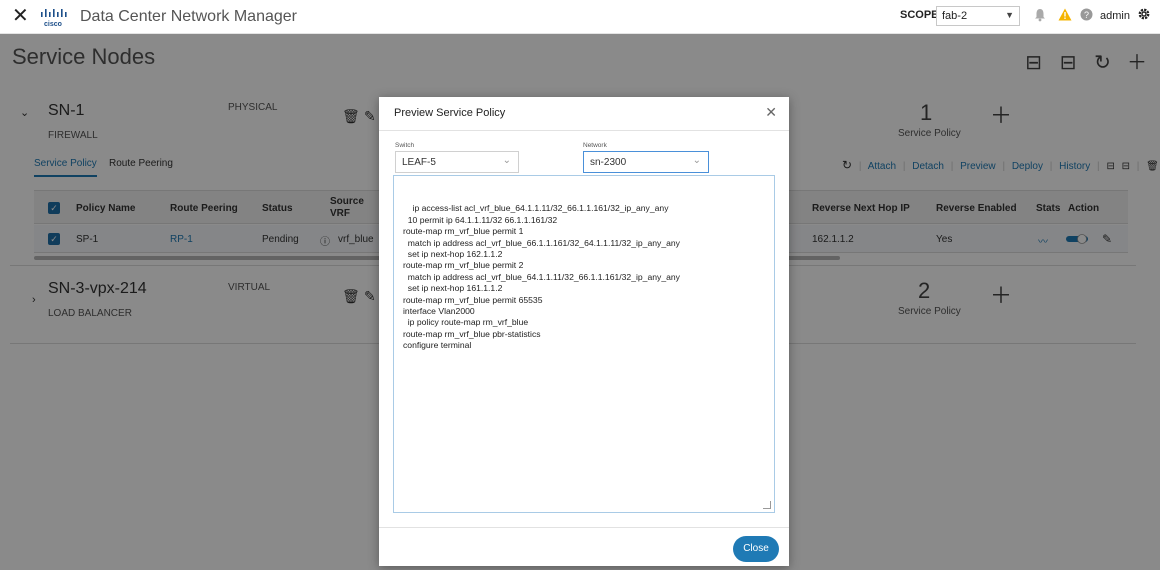 Image resolution: width=1160 pixels, height=570 pixels. Describe the element at coordinates (595, 145) in the screenshot. I see `network-label: Network` at that location.